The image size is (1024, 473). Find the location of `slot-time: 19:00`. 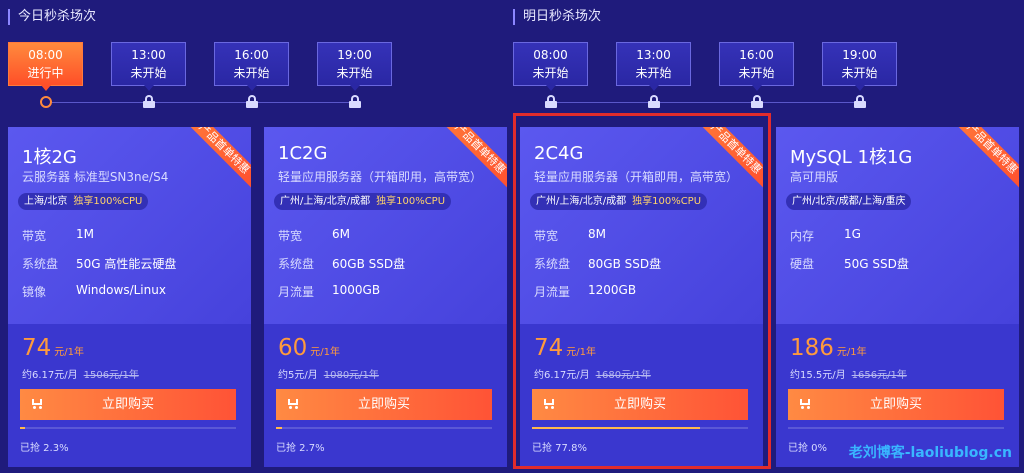

slot-time: 19:00 is located at coordinates (354, 55).